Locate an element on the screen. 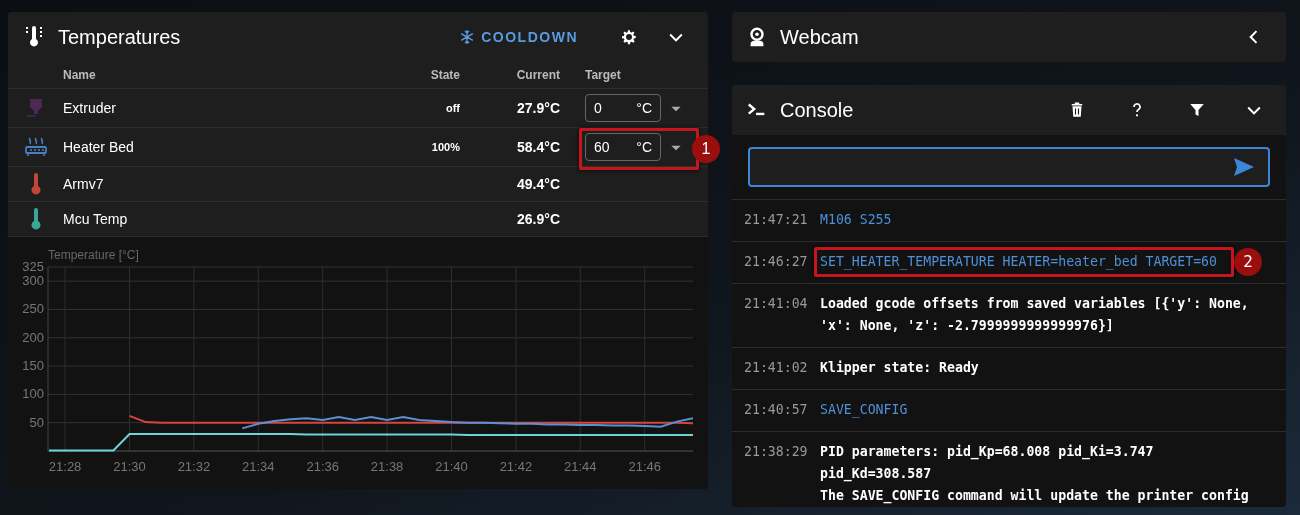  current-temperature: 27.9°C is located at coordinates (538, 108).